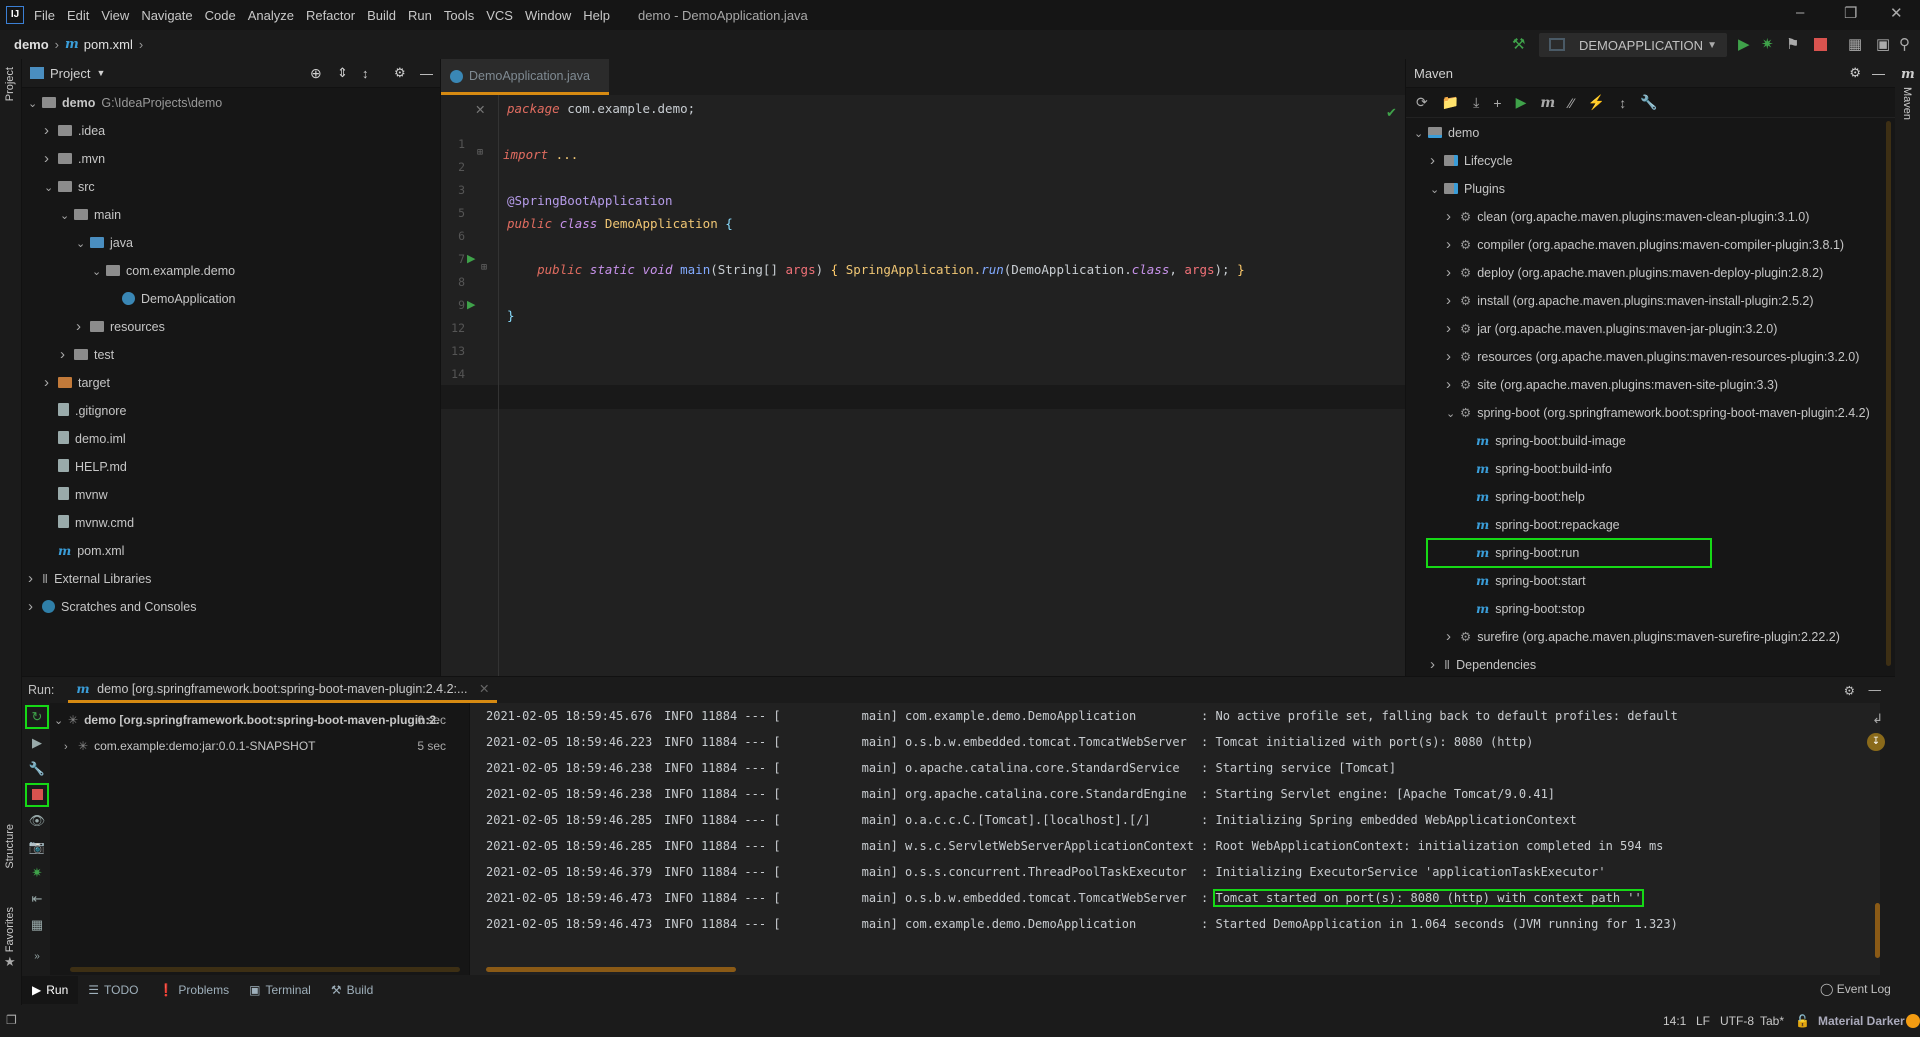 The width and height of the screenshot is (1920, 1037). I want to click on soft-wrap-icon: ↲, so click(1877, 719).